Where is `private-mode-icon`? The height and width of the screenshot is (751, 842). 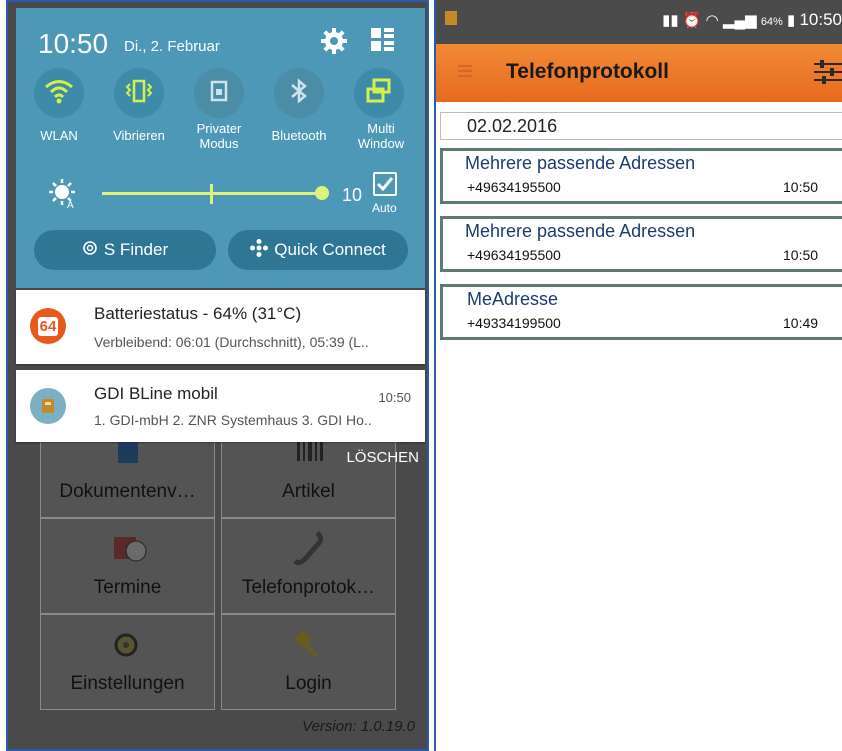 private-mode-icon is located at coordinates (219, 93).